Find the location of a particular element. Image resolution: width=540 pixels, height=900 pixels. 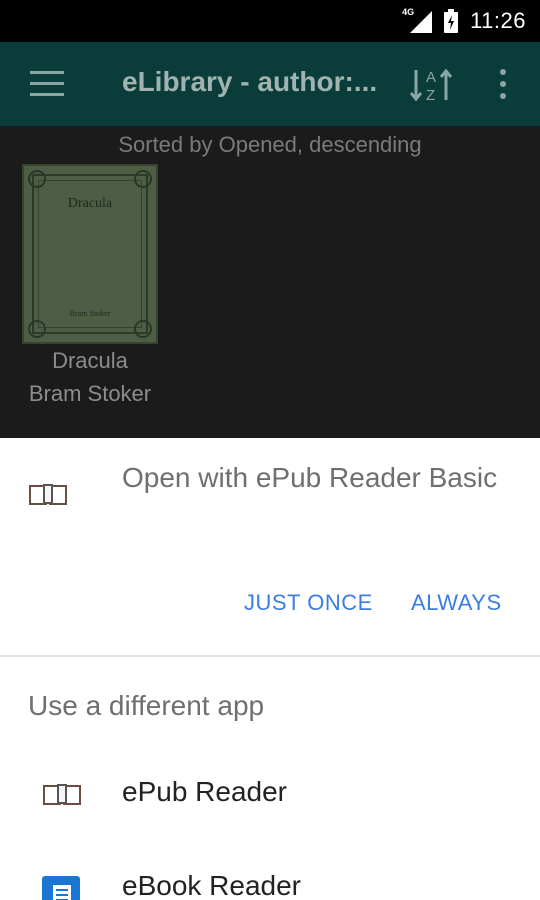

svg-text: Z is located at coordinates (430, 95).